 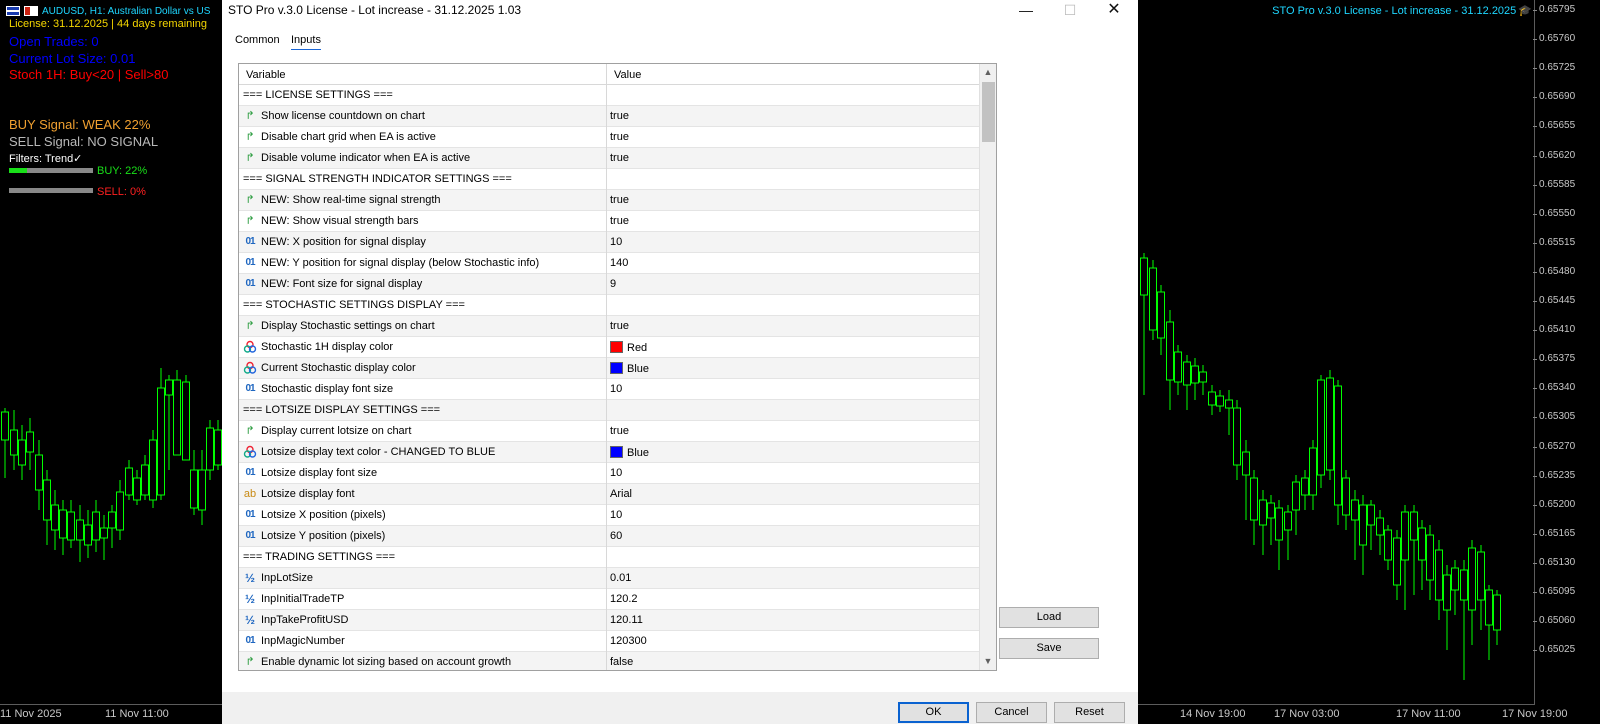 I want to click on input-row: 01 NEW: Font size for signal display 9, so click(x=609, y=284).